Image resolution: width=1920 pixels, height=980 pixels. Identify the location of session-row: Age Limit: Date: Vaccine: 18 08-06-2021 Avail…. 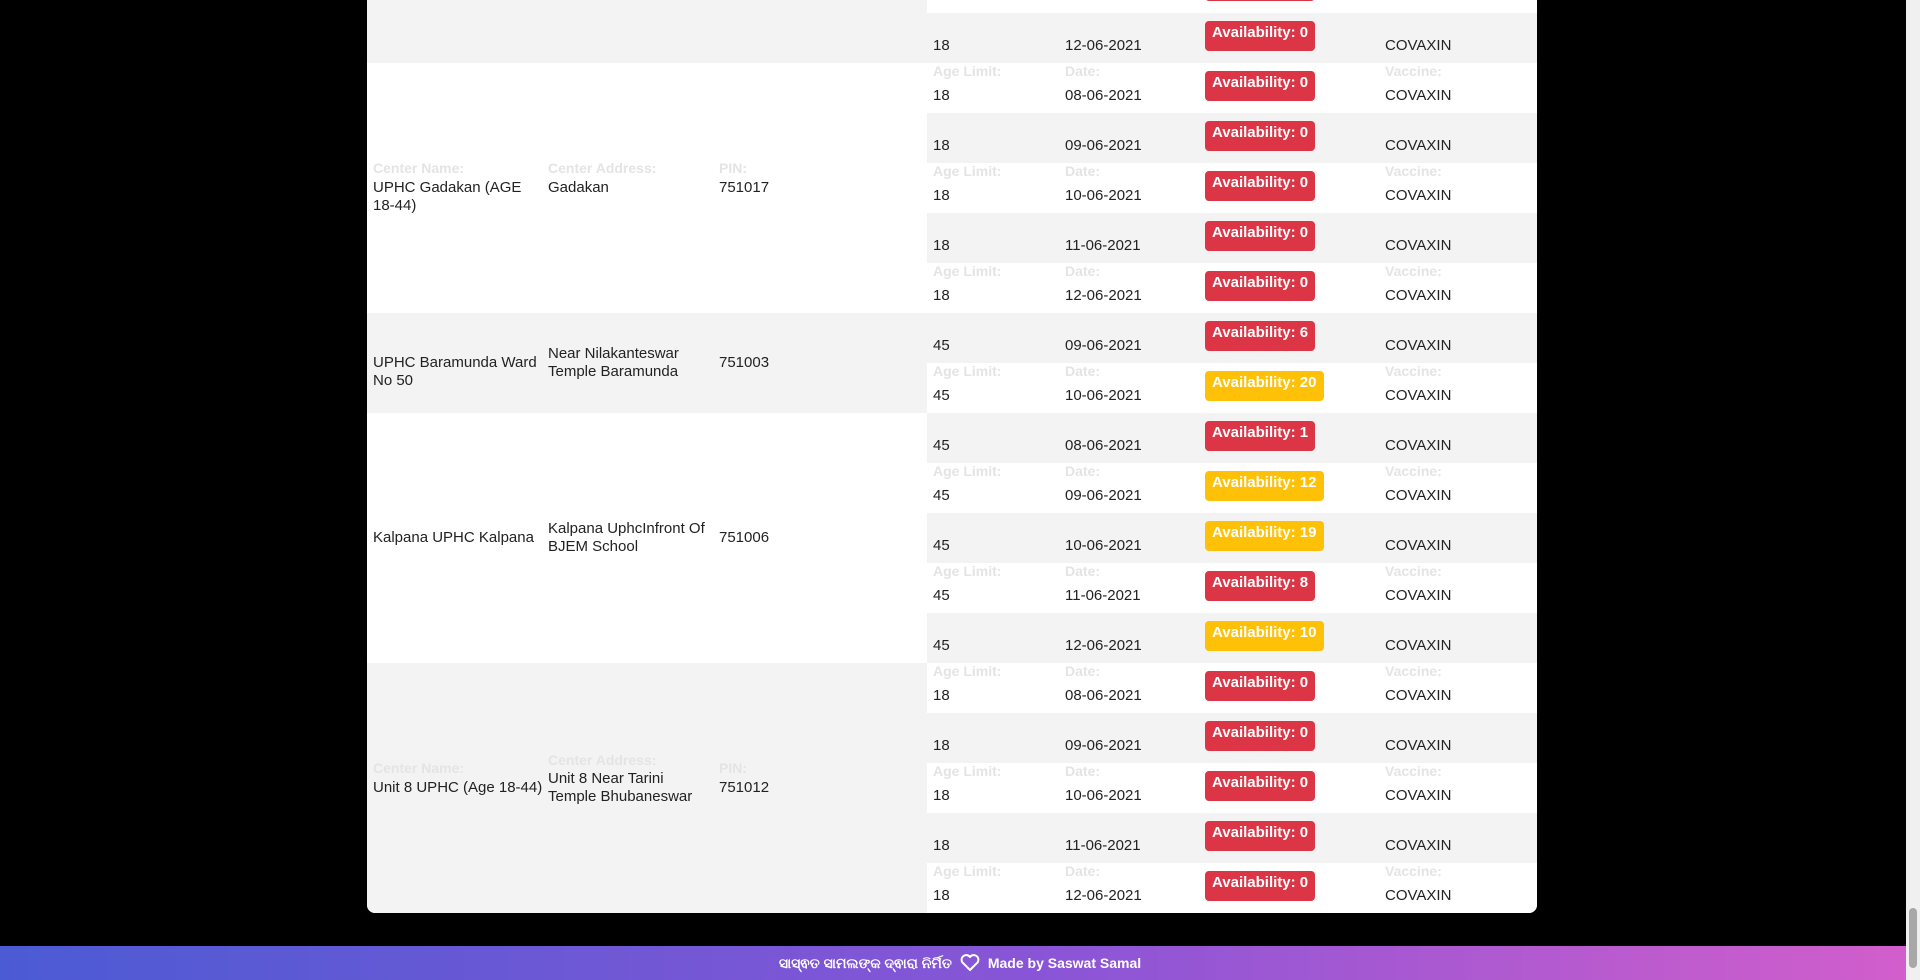
(1232, 688).